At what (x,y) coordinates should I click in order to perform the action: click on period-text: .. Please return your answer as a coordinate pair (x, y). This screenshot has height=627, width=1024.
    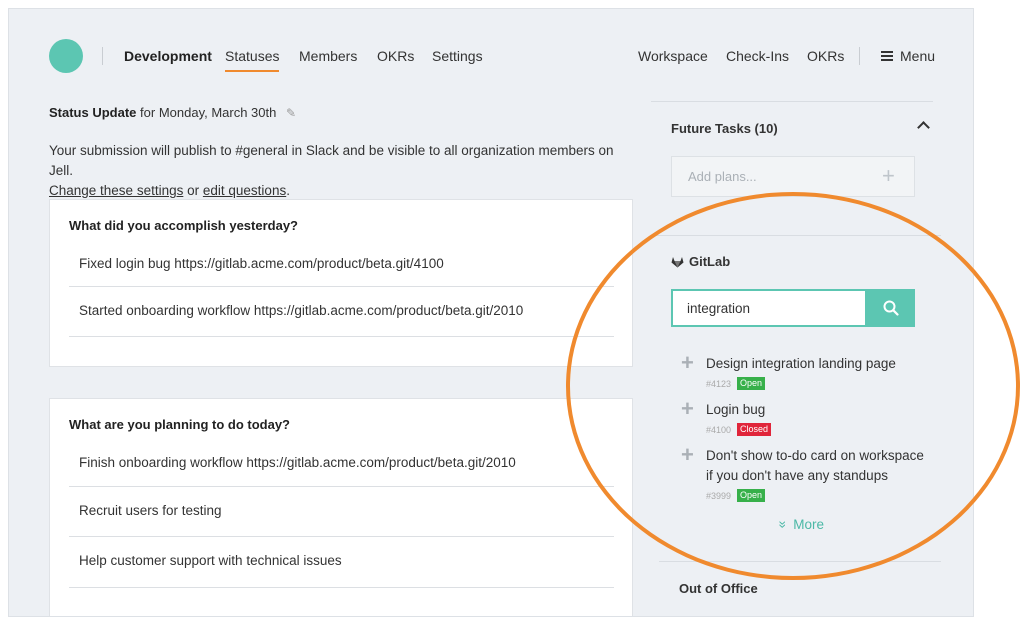
    Looking at the image, I should click on (288, 190).